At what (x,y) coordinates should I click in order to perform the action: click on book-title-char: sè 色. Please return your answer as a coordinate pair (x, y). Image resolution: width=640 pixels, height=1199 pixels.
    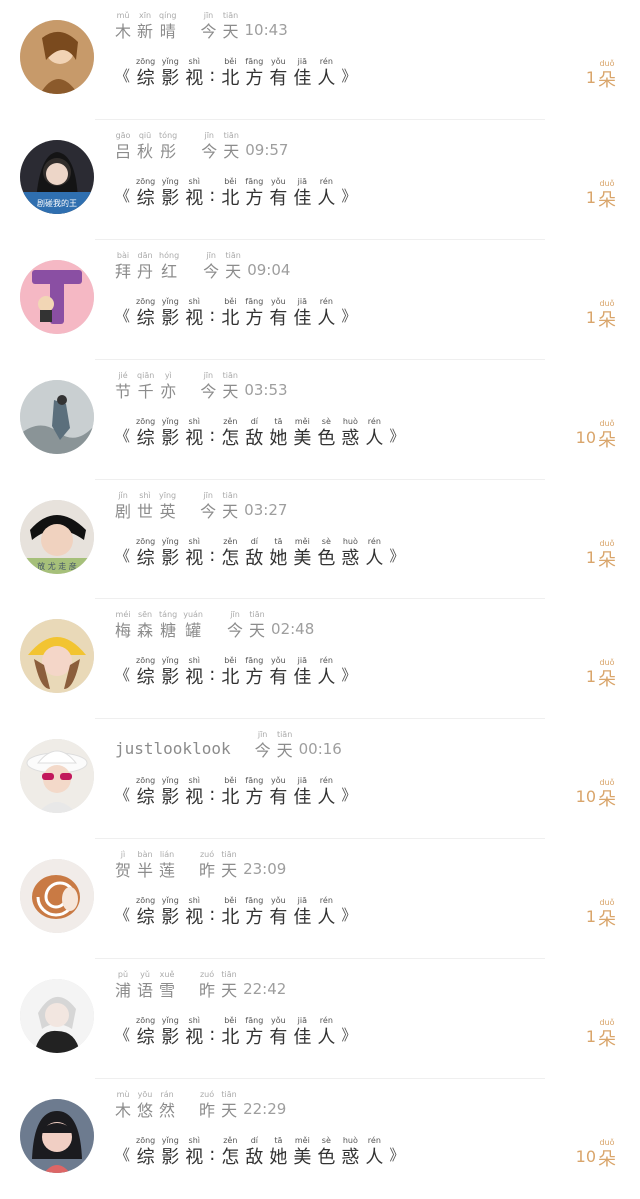
    Looking at the image, I should click on (326, 552).